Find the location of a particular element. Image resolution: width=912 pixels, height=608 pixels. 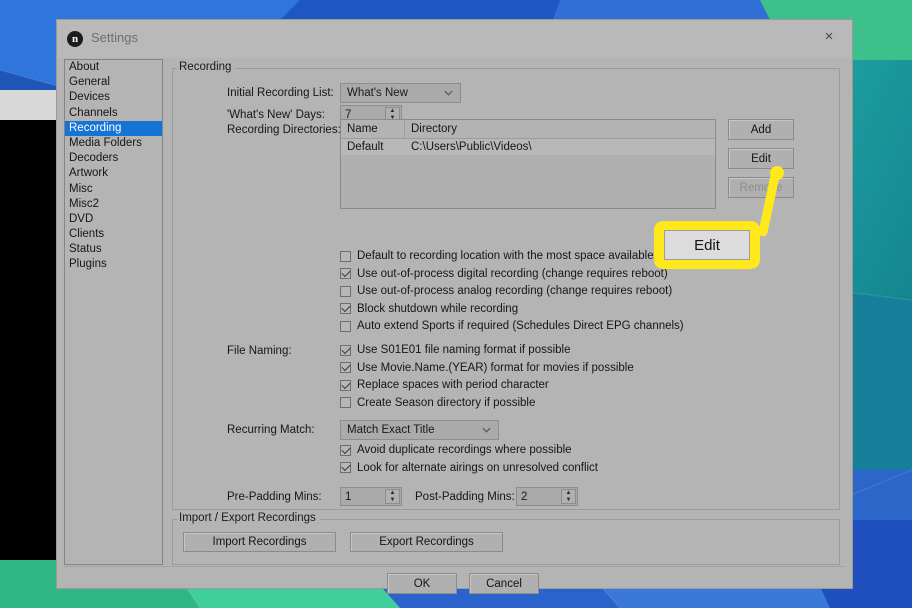

sidebar-item-general: General is located at coordinates (113, 82).